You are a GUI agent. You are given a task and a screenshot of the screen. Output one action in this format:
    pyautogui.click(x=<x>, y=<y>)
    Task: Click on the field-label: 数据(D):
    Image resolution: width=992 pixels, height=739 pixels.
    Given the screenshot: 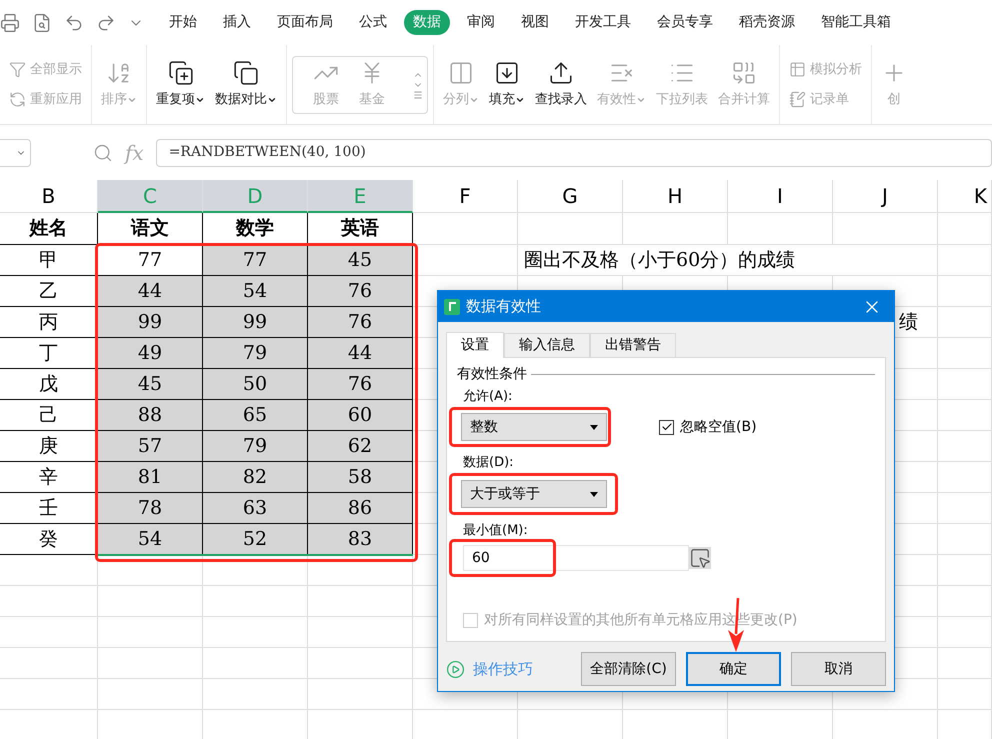 What is the action you would take?
    pyautogui.click(x=488, y=463)
    